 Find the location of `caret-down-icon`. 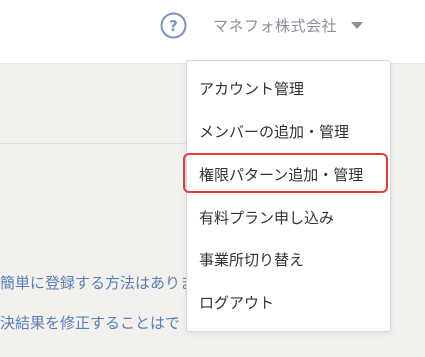

caret-down-icon is located at coordinates (357, 25).